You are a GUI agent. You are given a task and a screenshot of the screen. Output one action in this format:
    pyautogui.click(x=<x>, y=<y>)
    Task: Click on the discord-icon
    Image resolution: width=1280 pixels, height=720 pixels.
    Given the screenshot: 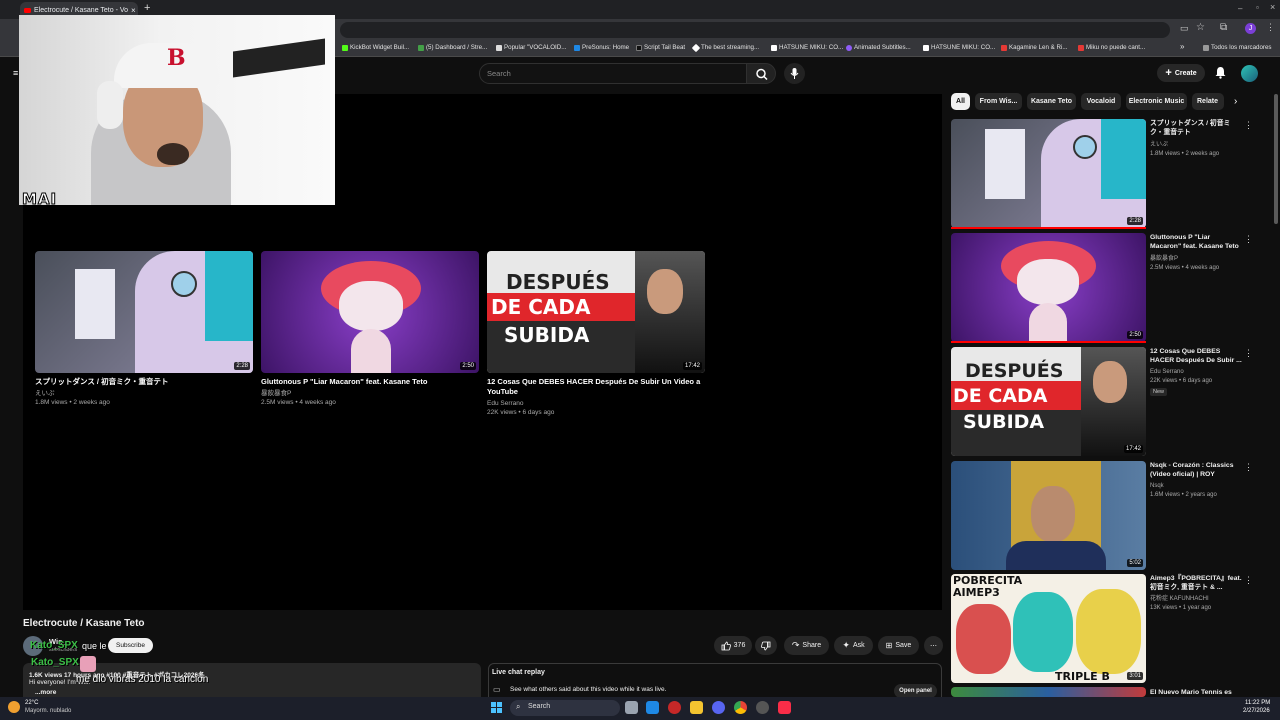 What is the action you would take?
    pyautogui.click(x=718, y=707)
    